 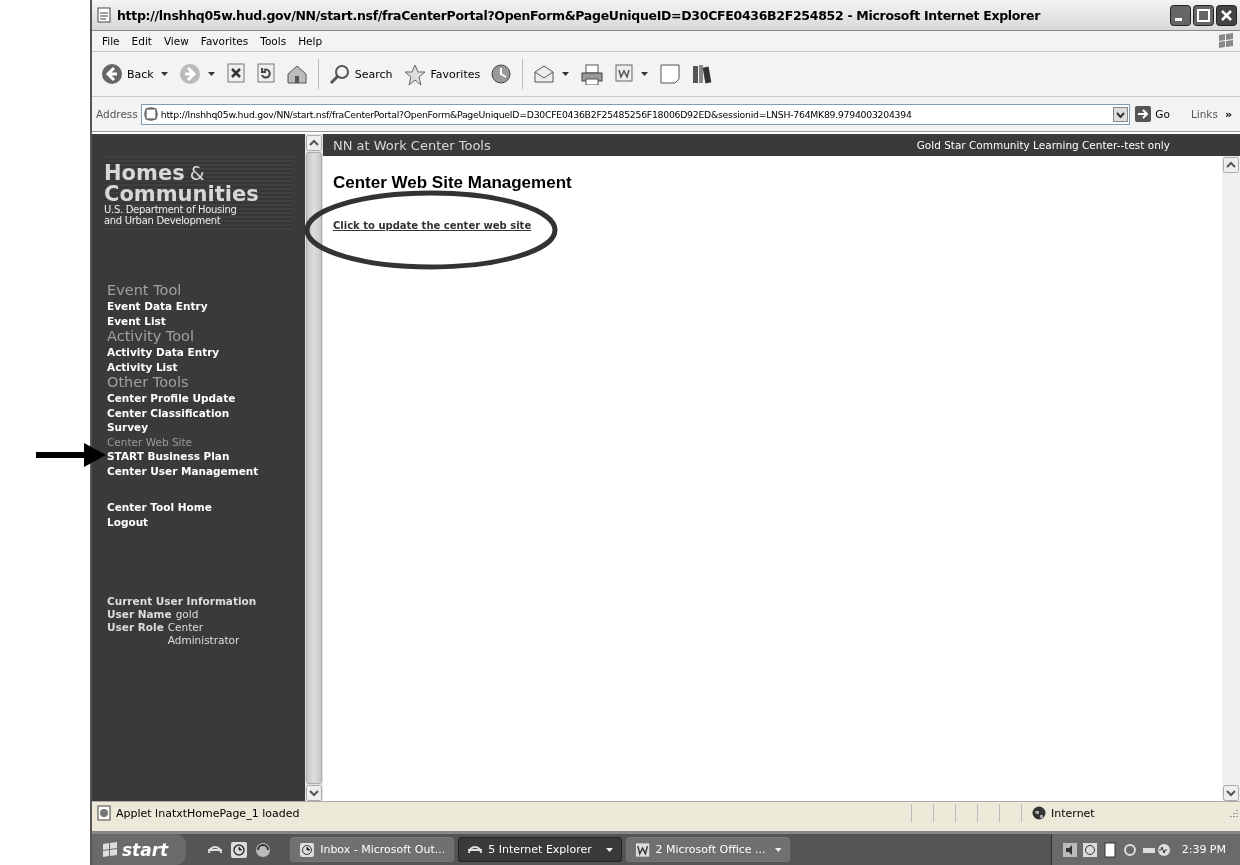 What do you see at coordinates (1199, 114) in the screenshot?
I see `links-button: Links` at bounding box center [1199, 114].